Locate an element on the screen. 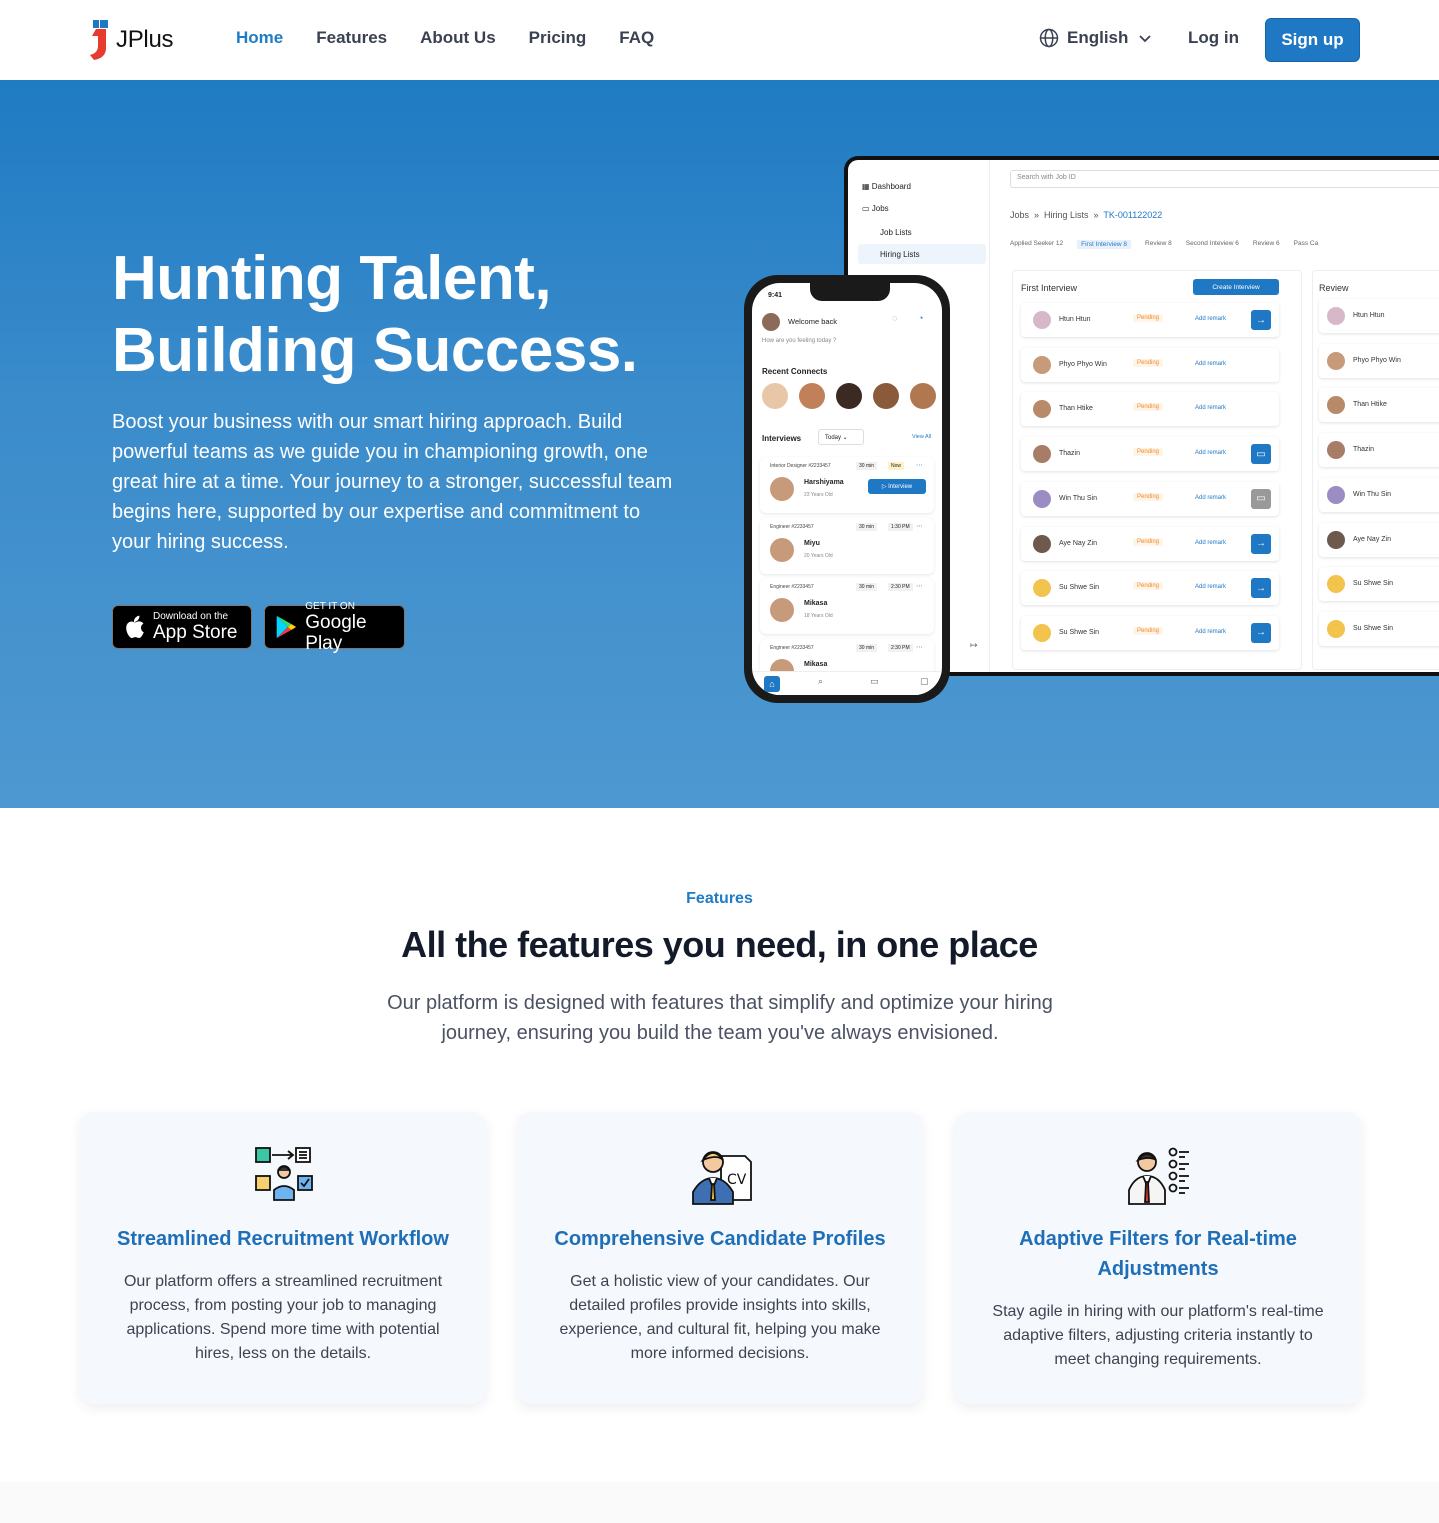 Image resolution: width=1439 pixels, height=1523 pixels. google-play-small: GET IT ON is located at coordinates (330, 606).